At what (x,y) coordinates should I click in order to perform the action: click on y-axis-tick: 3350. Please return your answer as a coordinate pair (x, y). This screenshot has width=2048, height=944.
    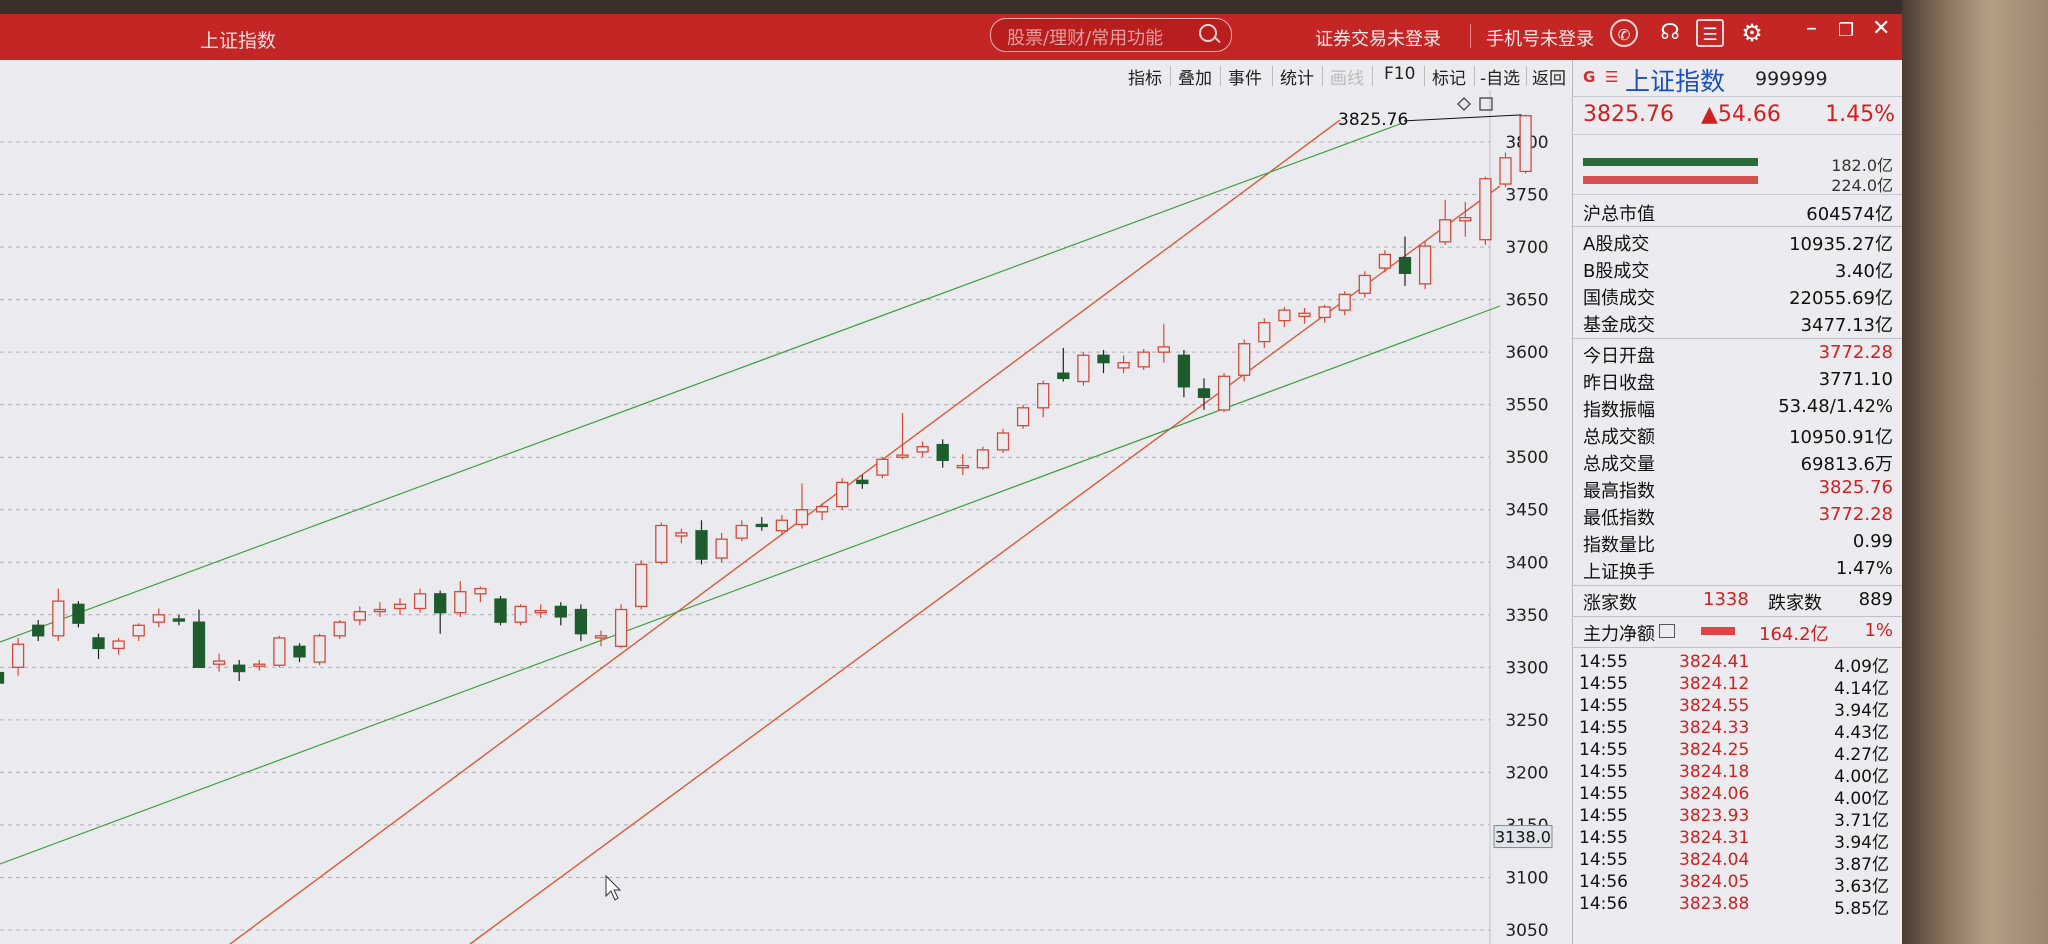
    Looking at the image, I should click on (1526, 616).